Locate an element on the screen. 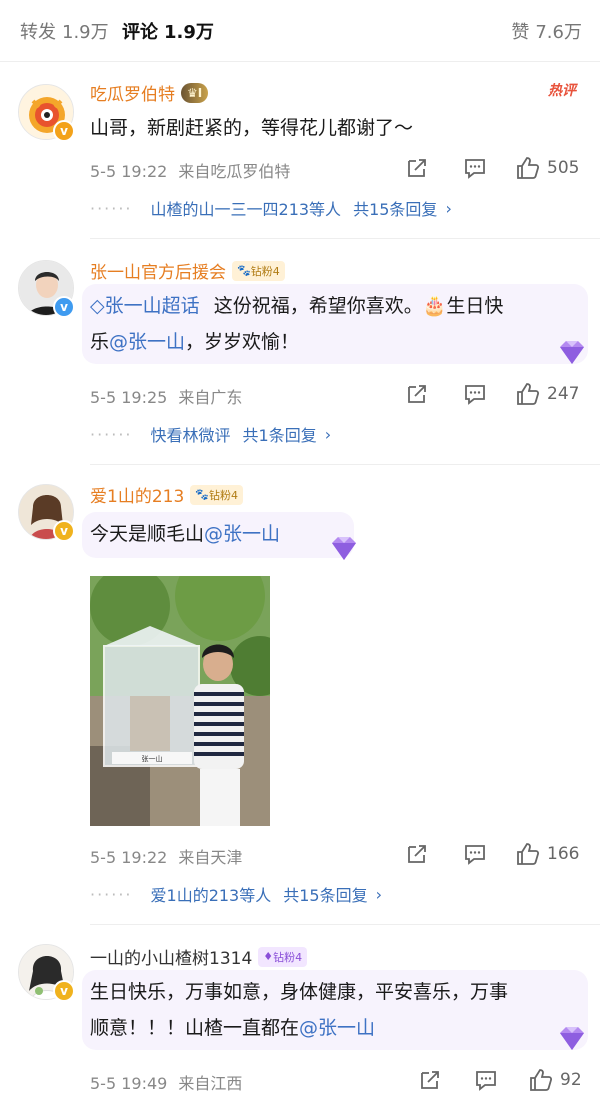  tab-comment-count: 1.9万 is located at coordinates (189, 32).